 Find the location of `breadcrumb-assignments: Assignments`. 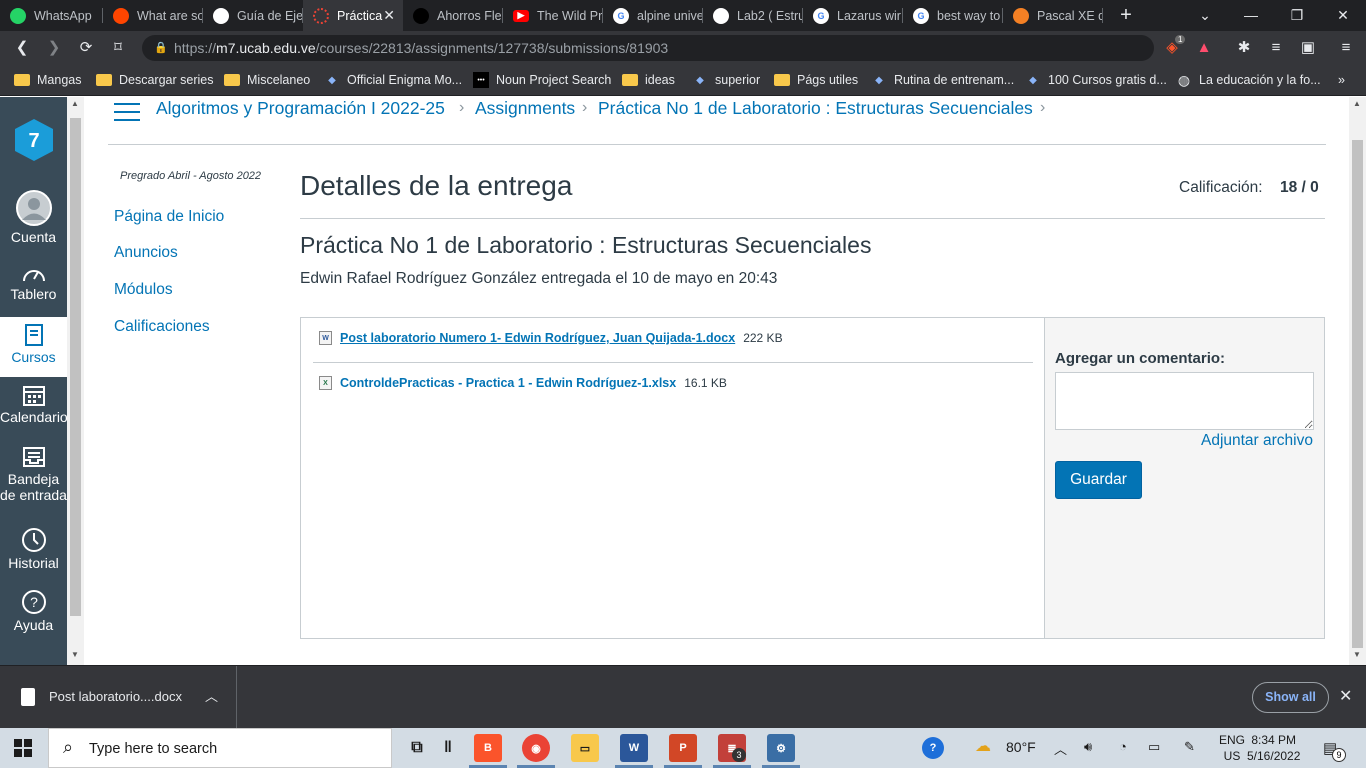

breadcrumb-assignments: Assignments is located at coordinates (525, 108).